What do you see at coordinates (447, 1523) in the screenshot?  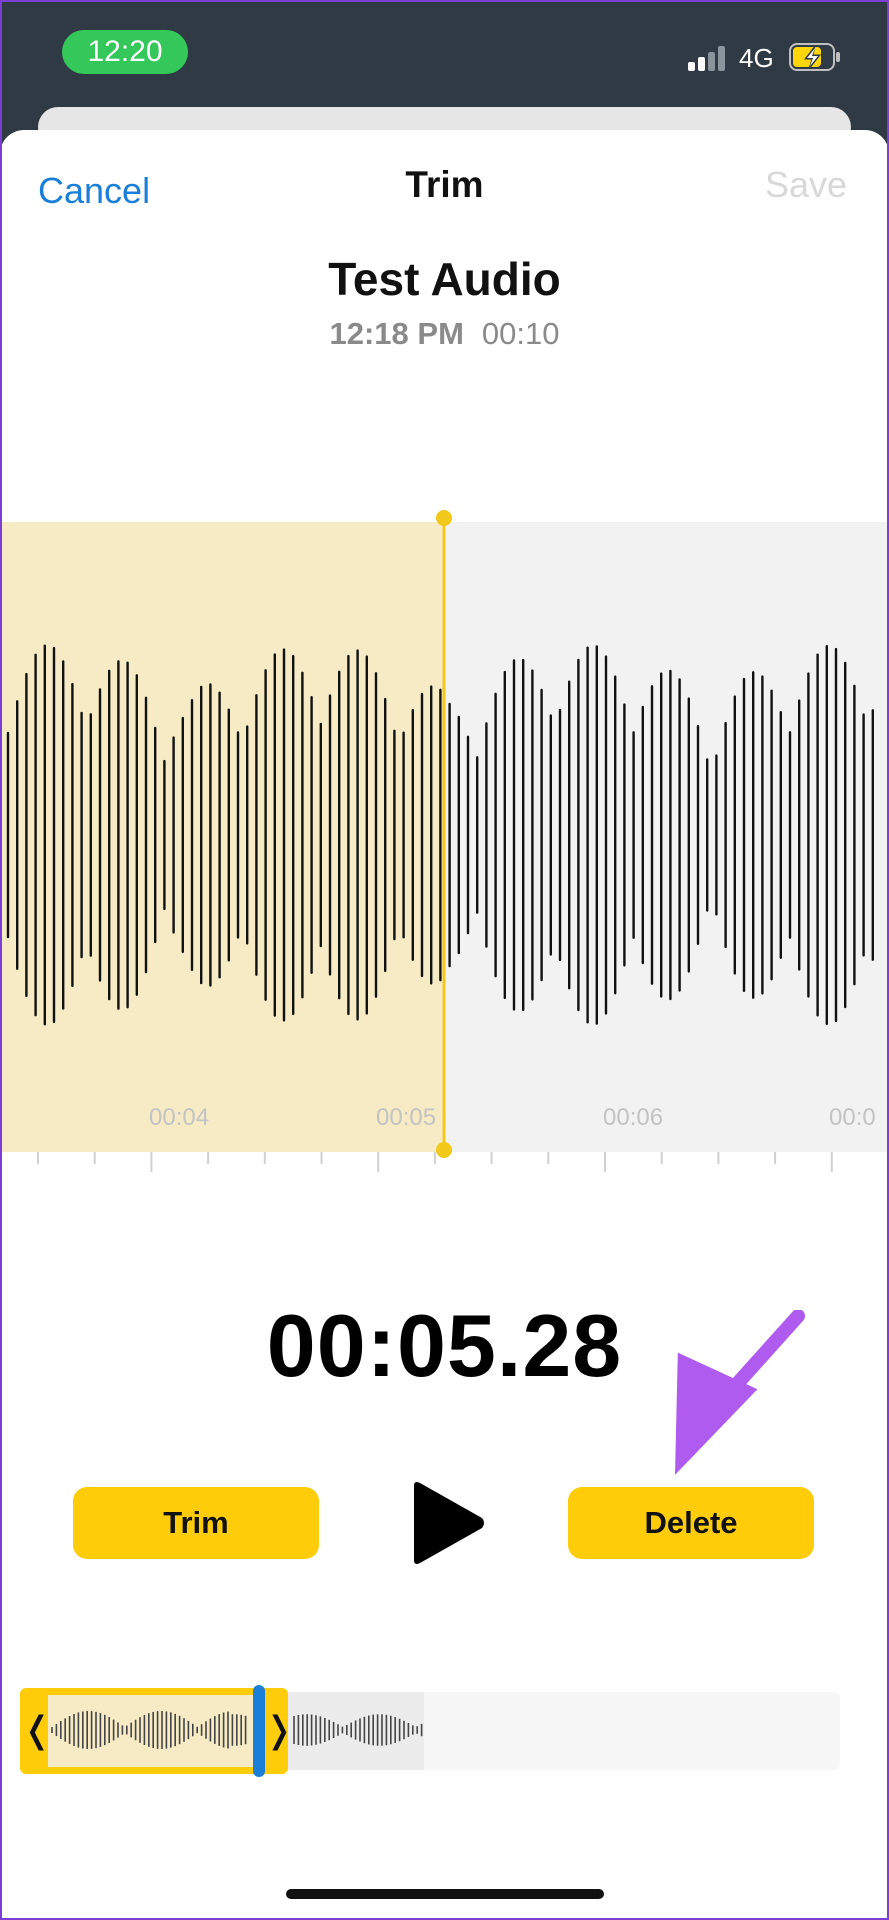 I see `play-icon` at bounding box center [447, 1523].